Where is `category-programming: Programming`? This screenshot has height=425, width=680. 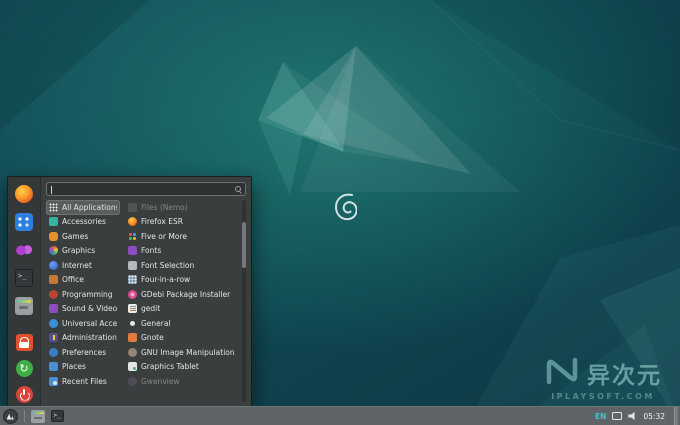 category-programming: Programming is located at coordinates (83, 294).